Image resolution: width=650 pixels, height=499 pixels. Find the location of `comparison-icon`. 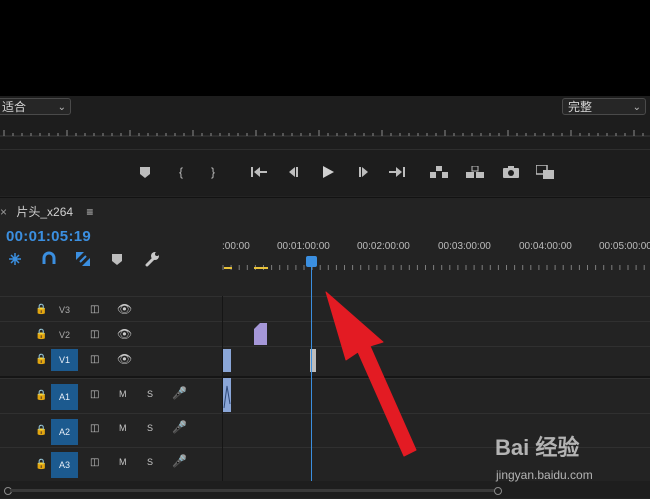

comparison-icon is located at coordinates (545, 172).